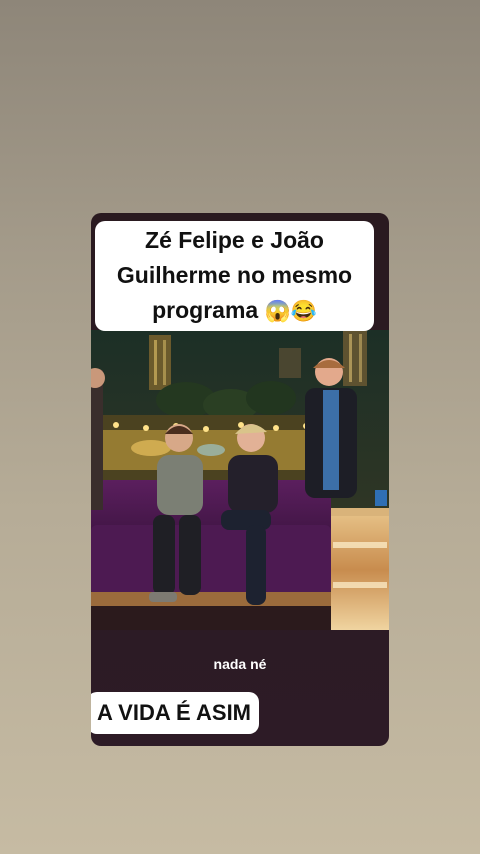 The image size is (480, 854). What do you see at coordinates (175, 713) in the screenshot?
I see `bottom-caption: A VIDA É ASIM` at bounding box center [175, 713].